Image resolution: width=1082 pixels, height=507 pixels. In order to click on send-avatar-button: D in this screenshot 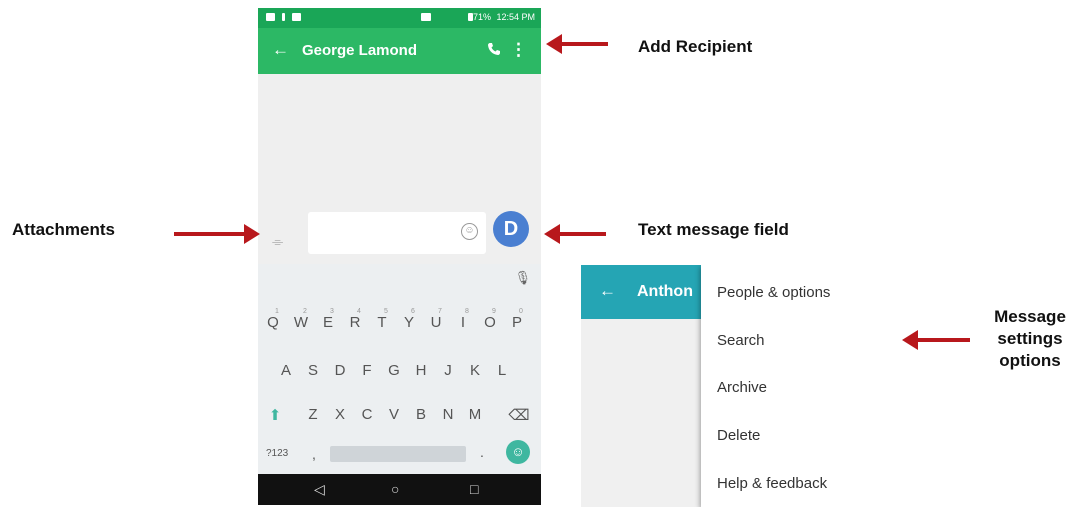, I will do `click(511, 229)`.